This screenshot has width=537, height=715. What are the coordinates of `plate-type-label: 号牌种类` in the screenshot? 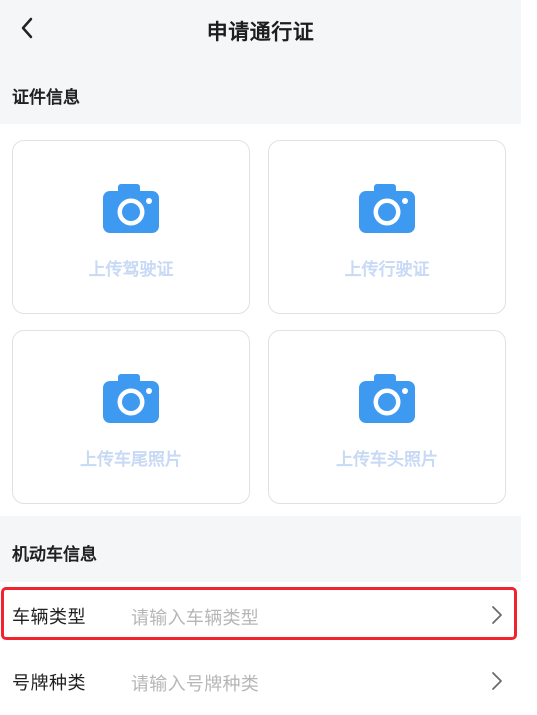 It's located at (49, 683).